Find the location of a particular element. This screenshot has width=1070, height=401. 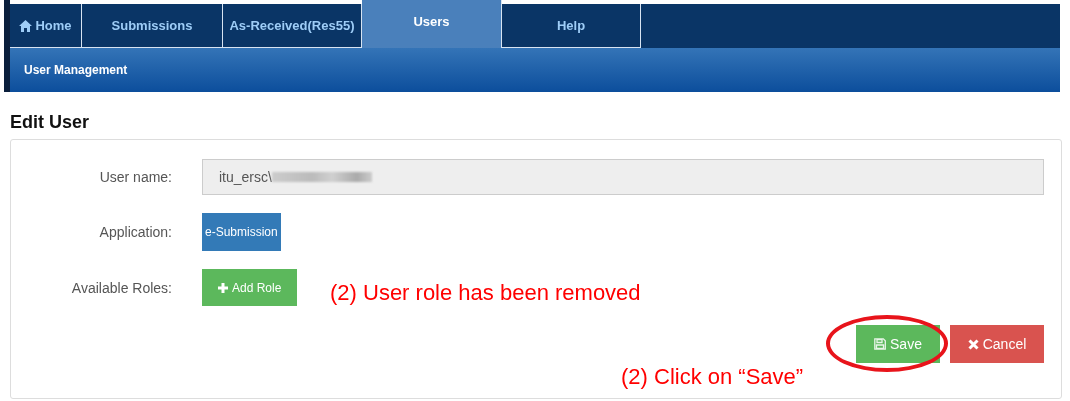

field-label: Application: is located at coordinates (135, 232).